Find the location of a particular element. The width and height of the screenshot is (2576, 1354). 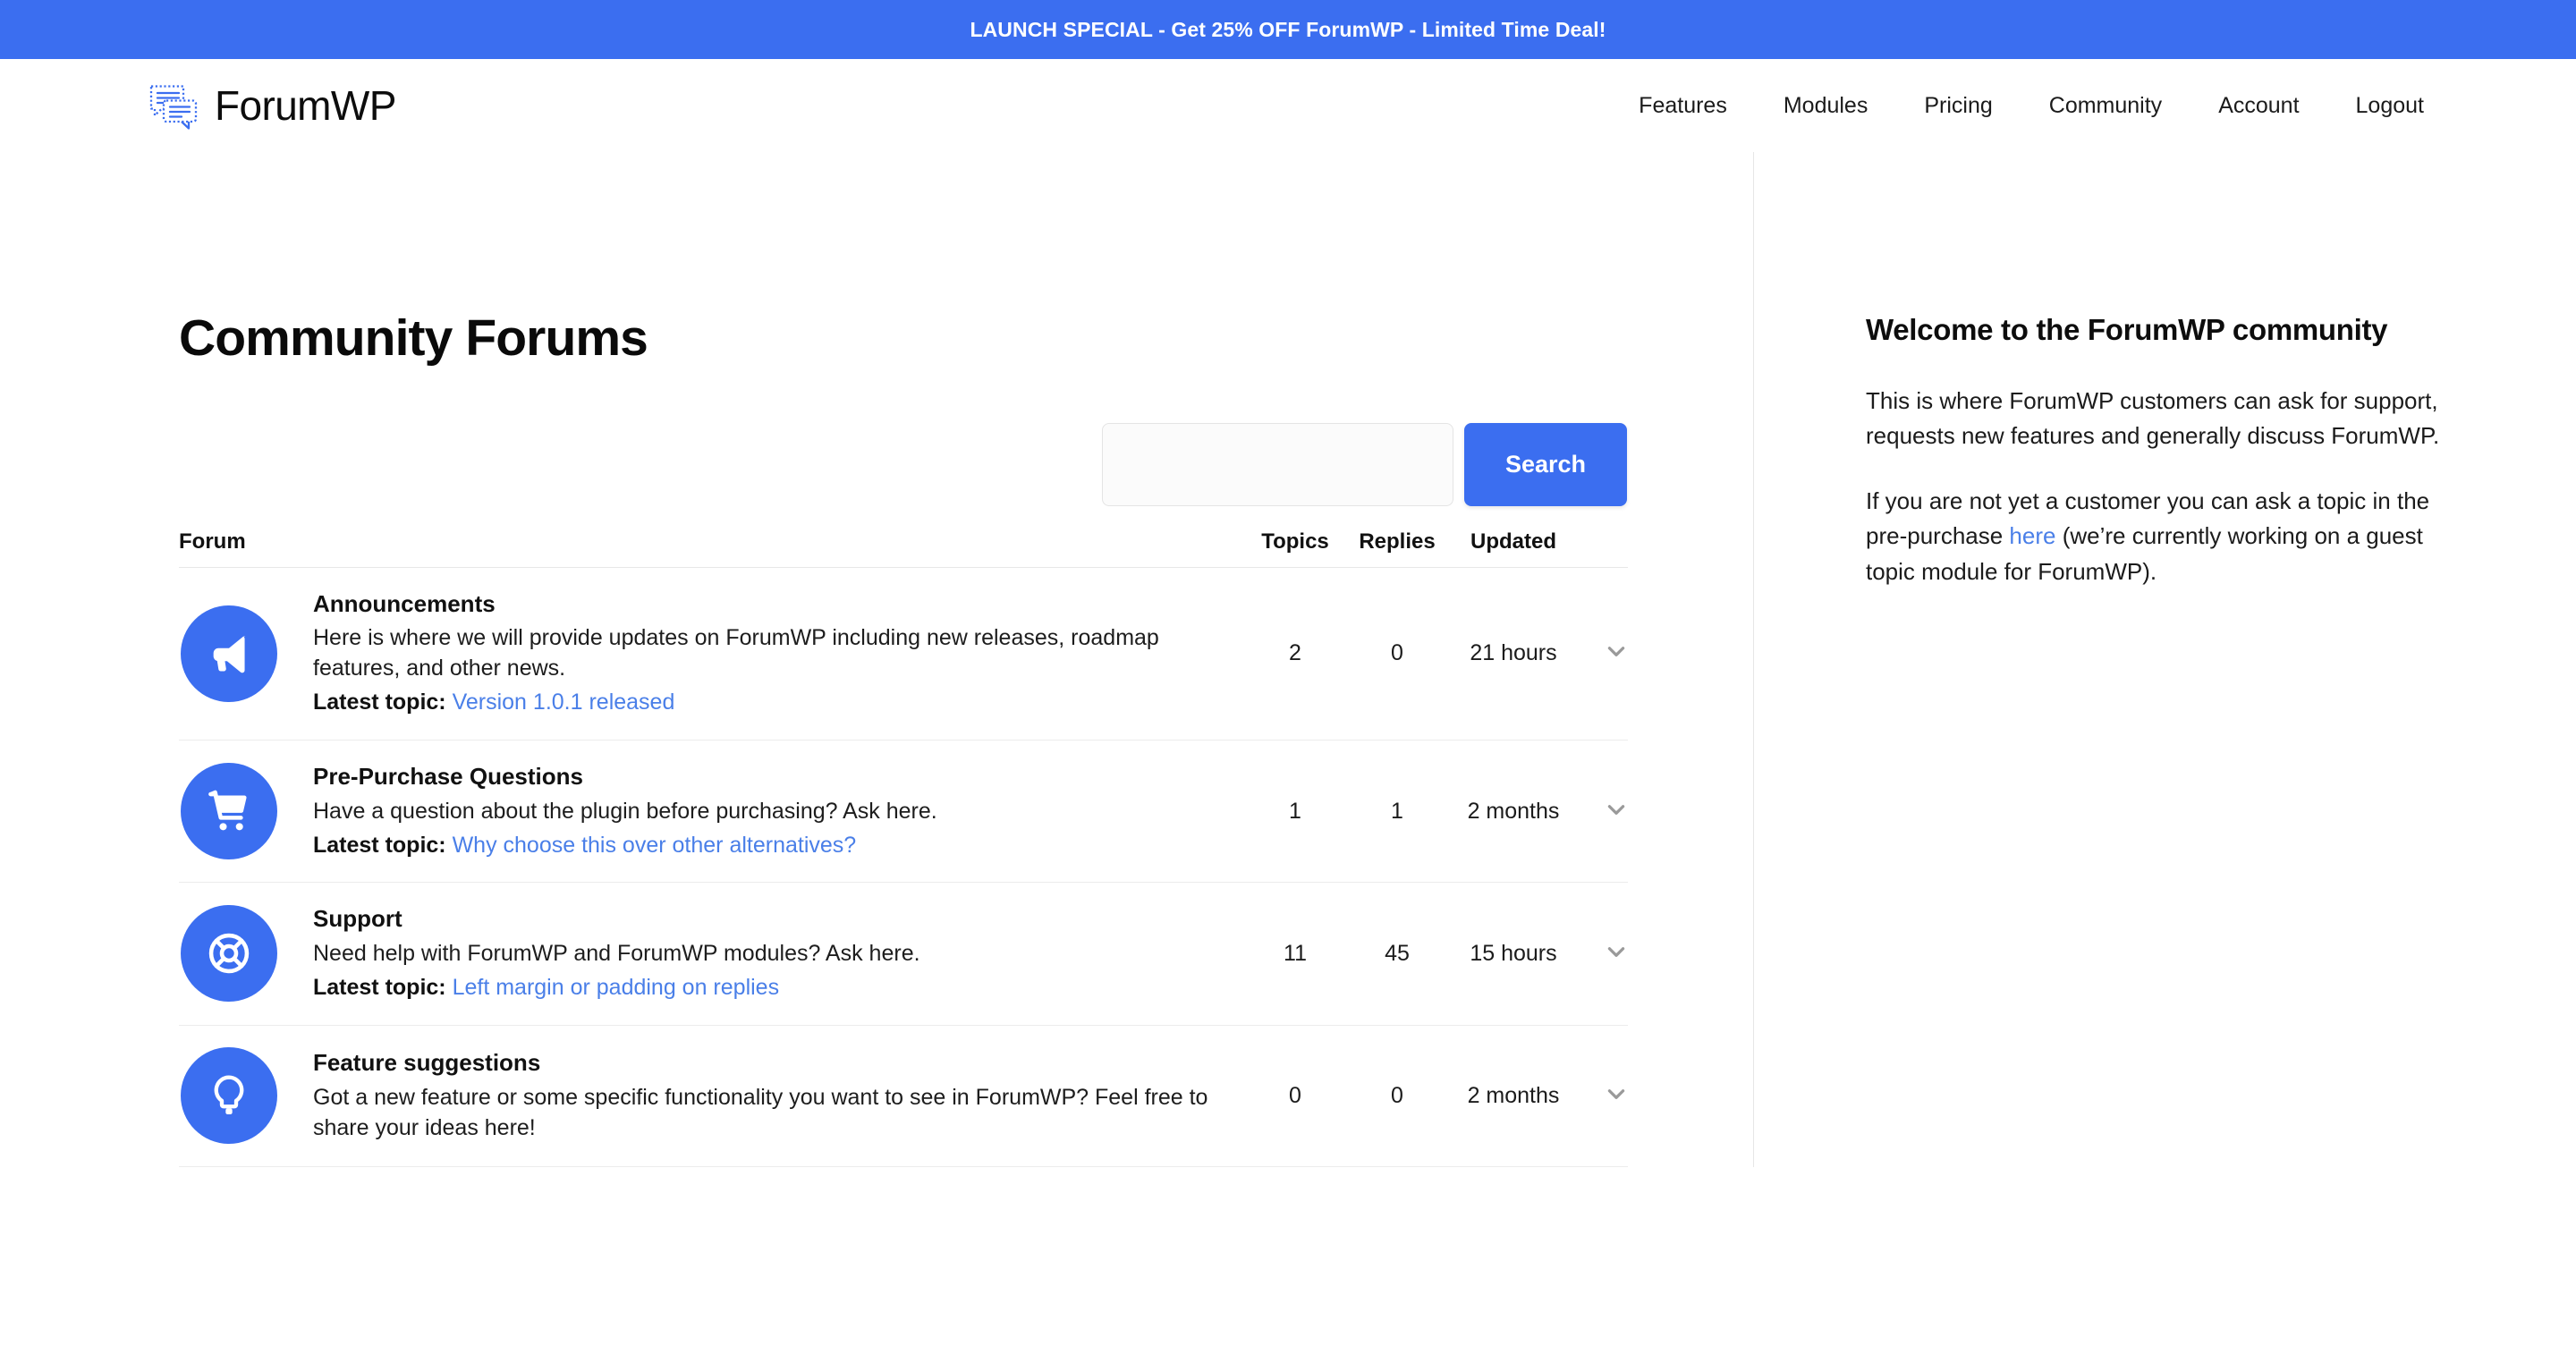

shopping-cart-icon is located at coordinates (229, 811).